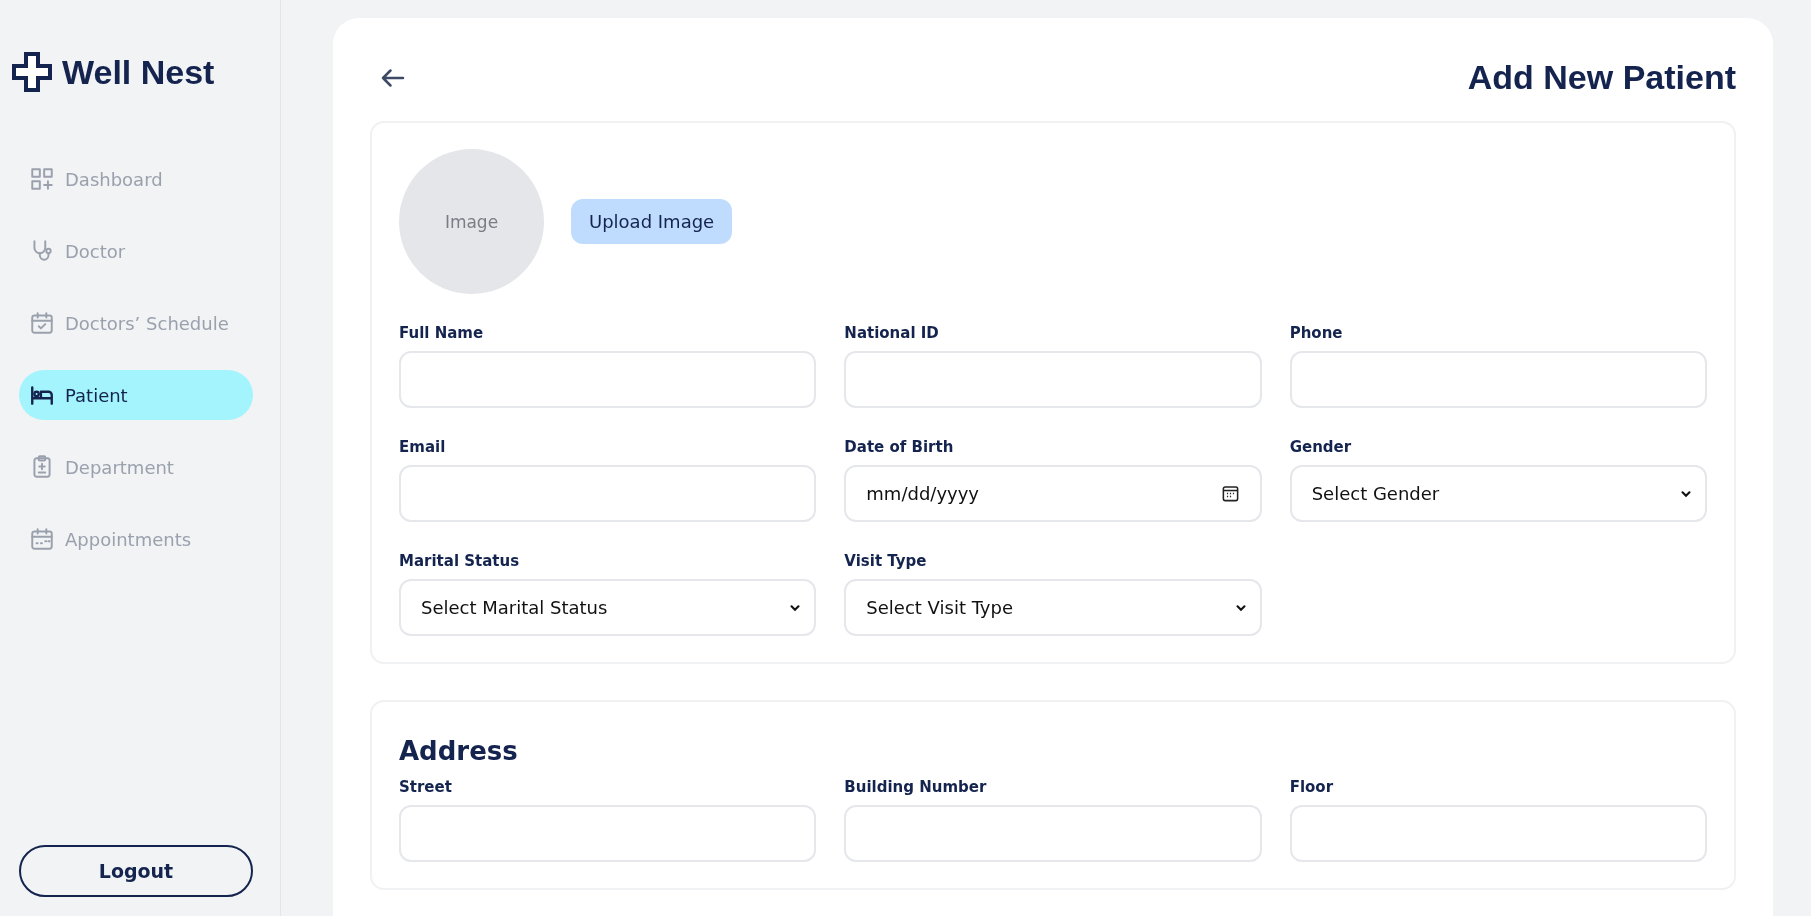 This screenshot has height=916, width=1811. What do you see at coordinates (138, 72) in the screenshot?
I see `brand-name: Well Nest` at bounding box center [138, 72].